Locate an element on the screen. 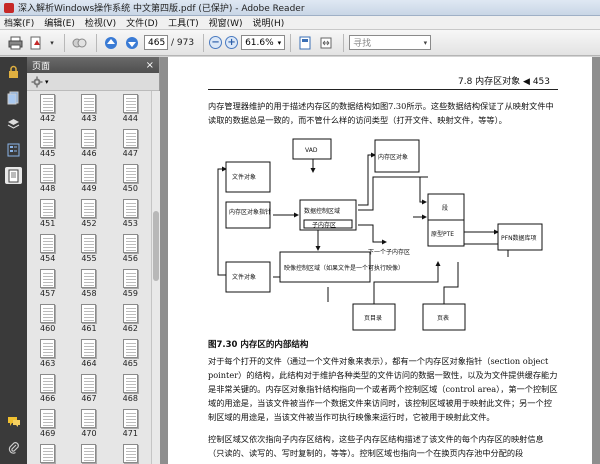  thumbnail-row: 457 458 459 is located at coordinates (89, 283).